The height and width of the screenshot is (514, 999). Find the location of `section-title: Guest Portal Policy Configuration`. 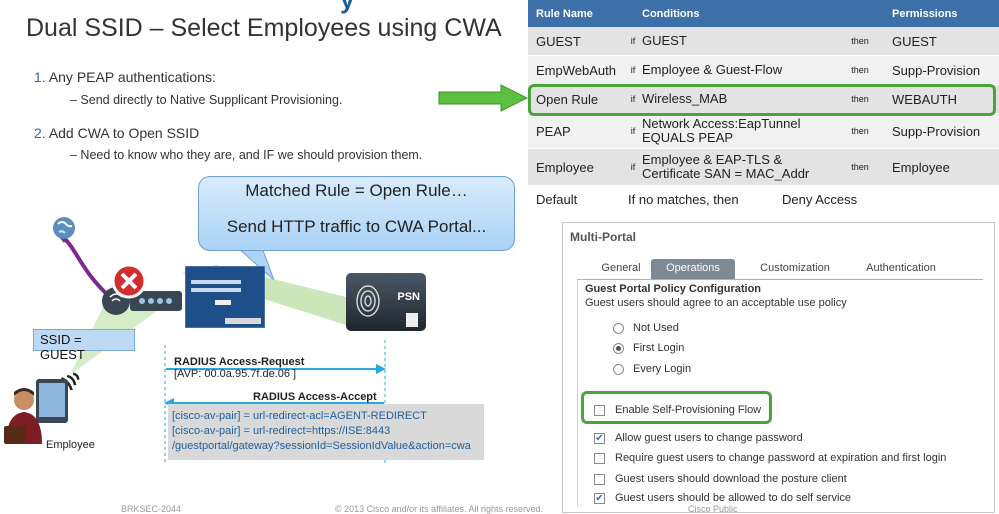

section-title: Guest Portal Policy Configuration is located at coordinates (673, 289).